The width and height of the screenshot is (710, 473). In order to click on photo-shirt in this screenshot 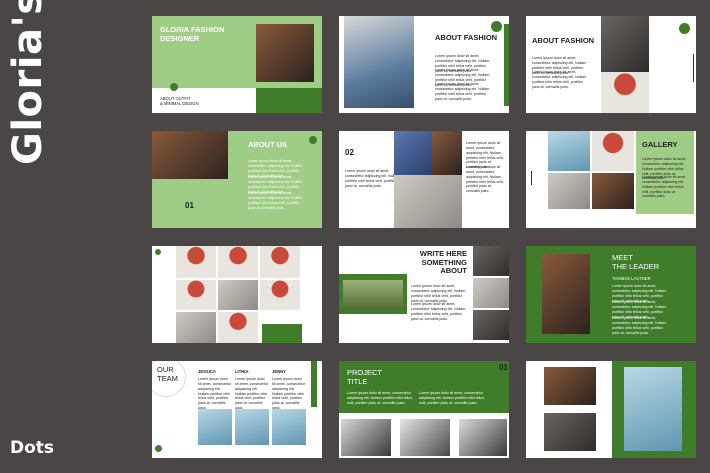, I will do `click(413, 153)`.